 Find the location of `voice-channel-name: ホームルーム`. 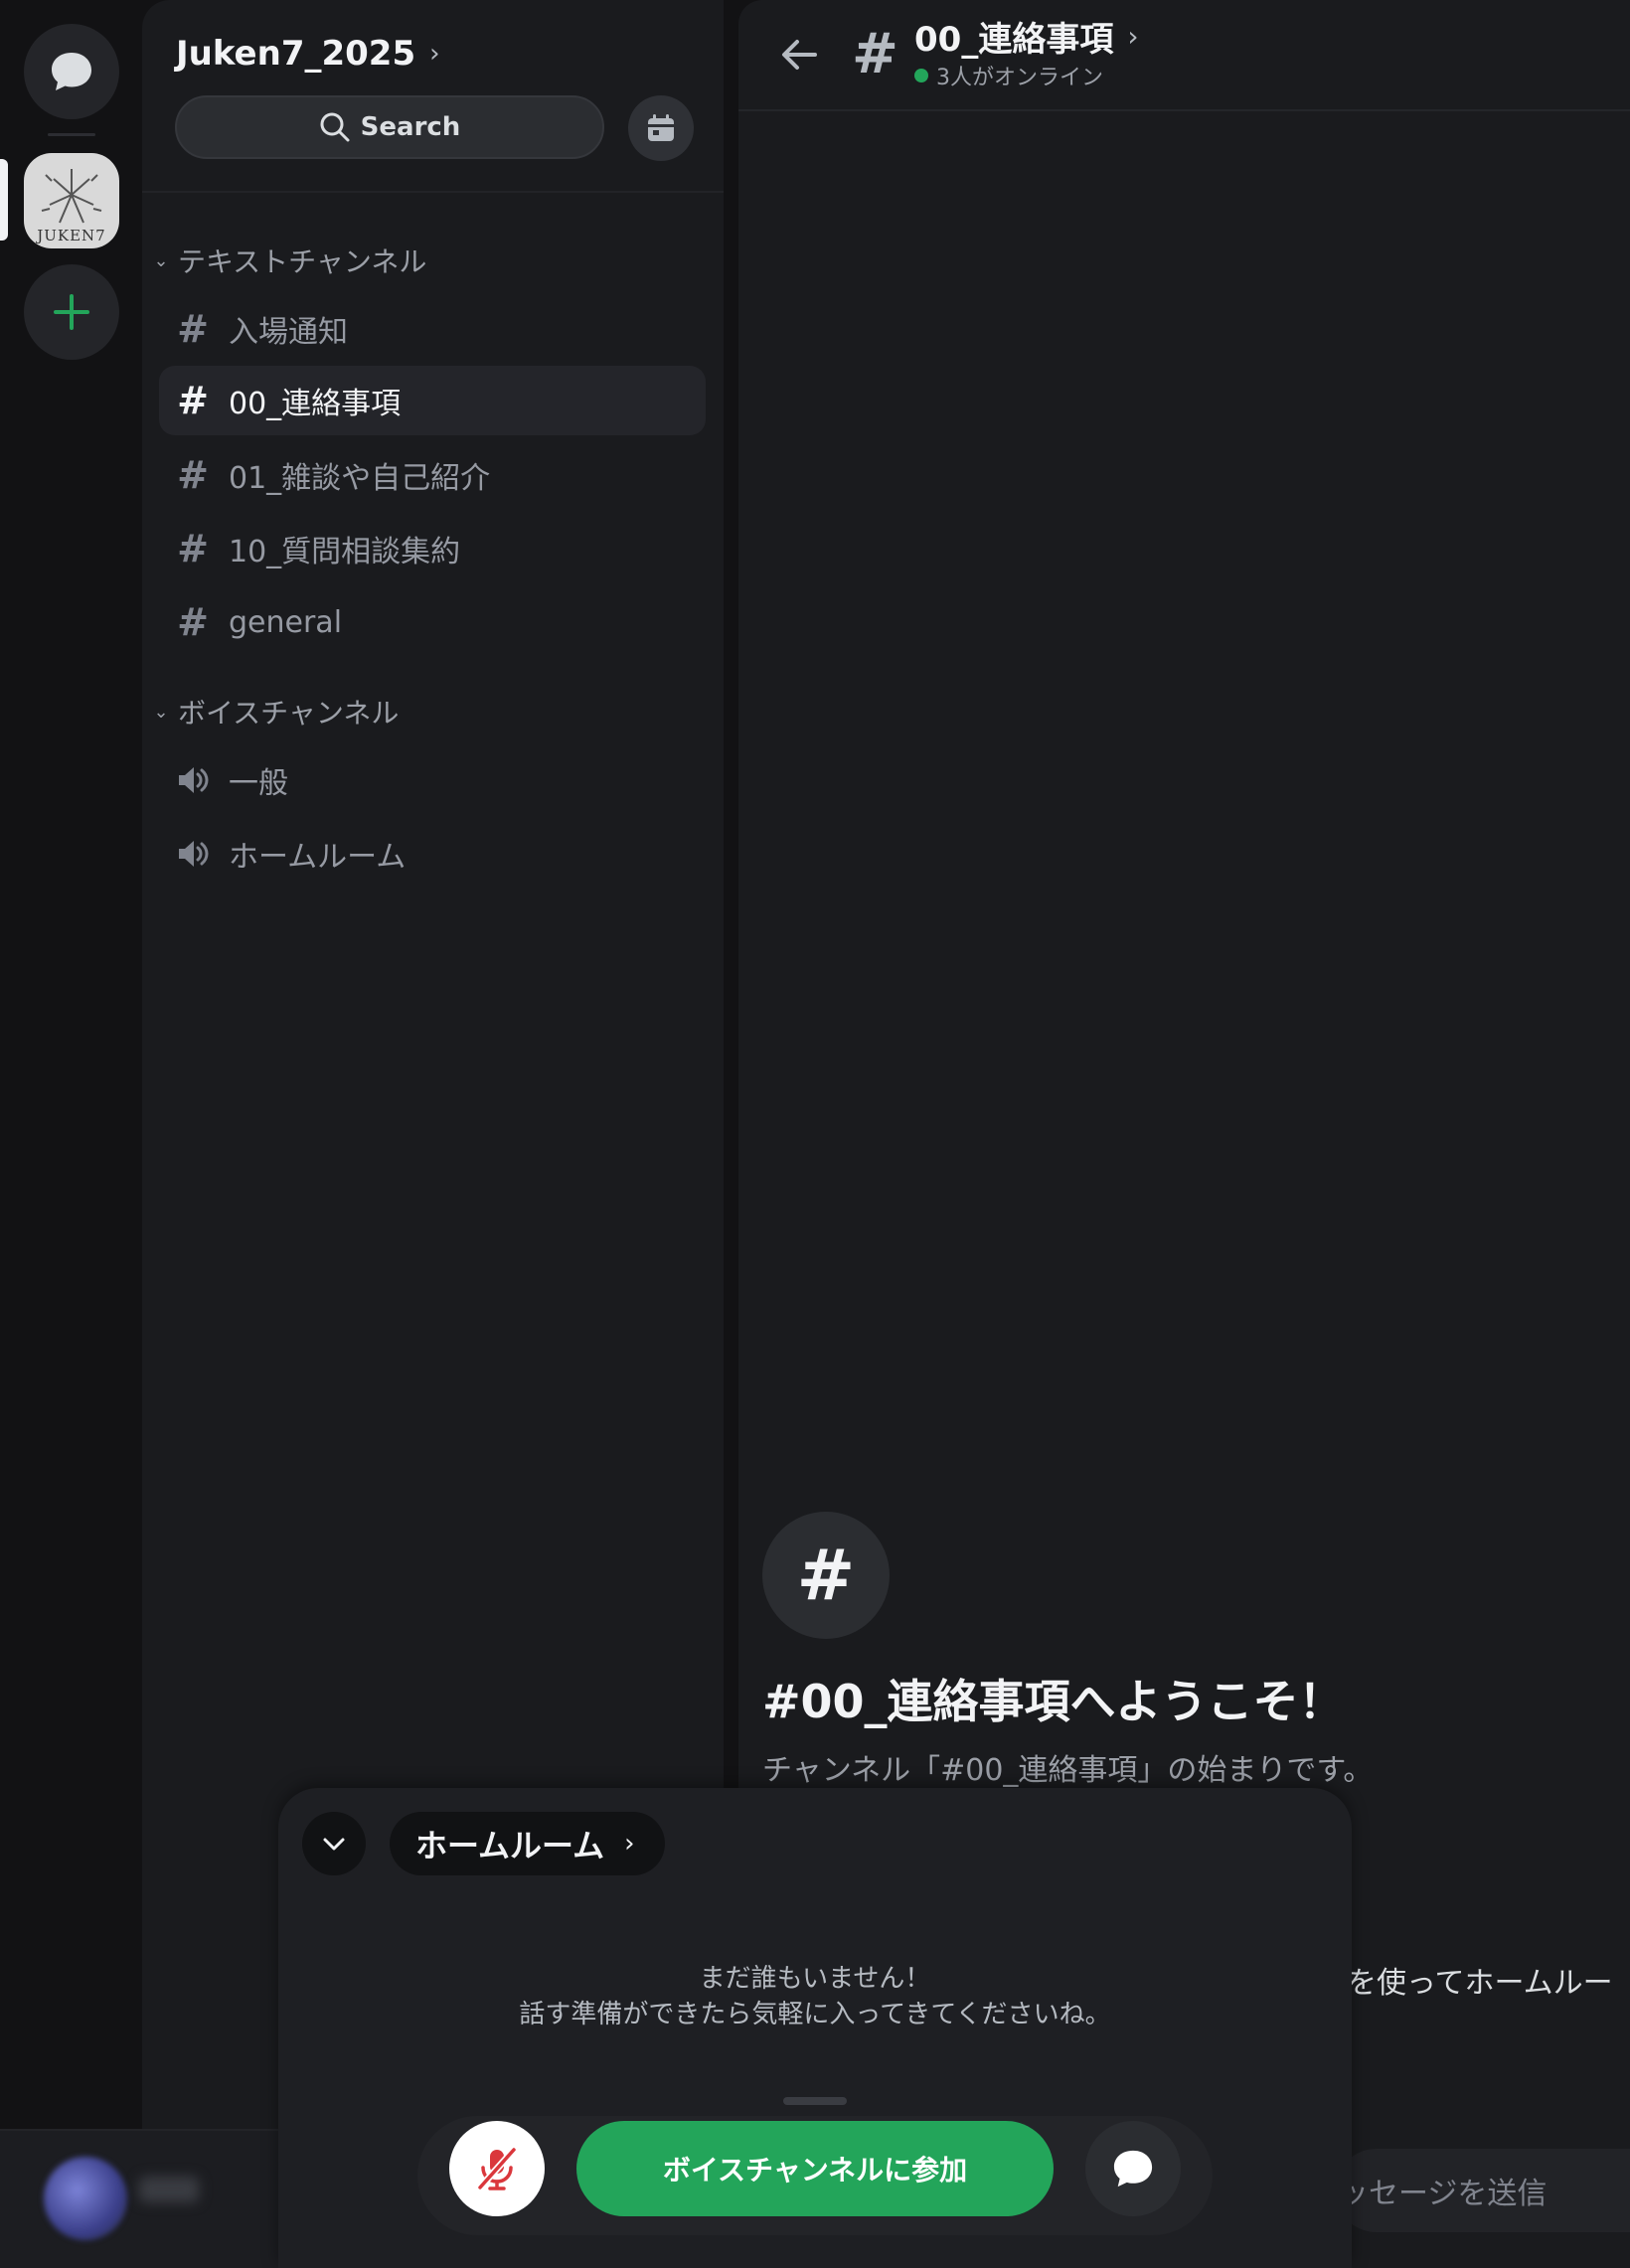

voice-channel-name: ホームルーム is located at coordinates (510, 1846).